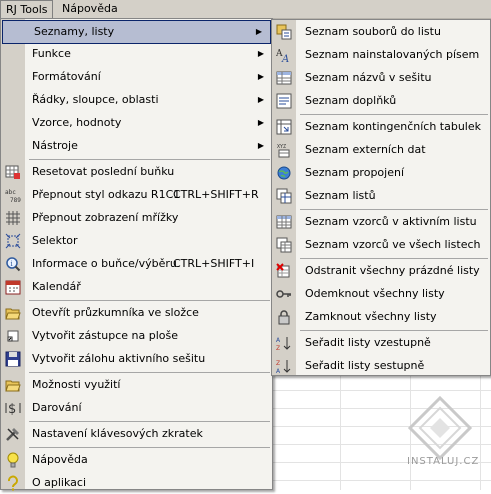  What do you see at coordinates (66, 76) in the screenshot?
I see `menu-item-label: Formátování` at bounding box center [66, 76].